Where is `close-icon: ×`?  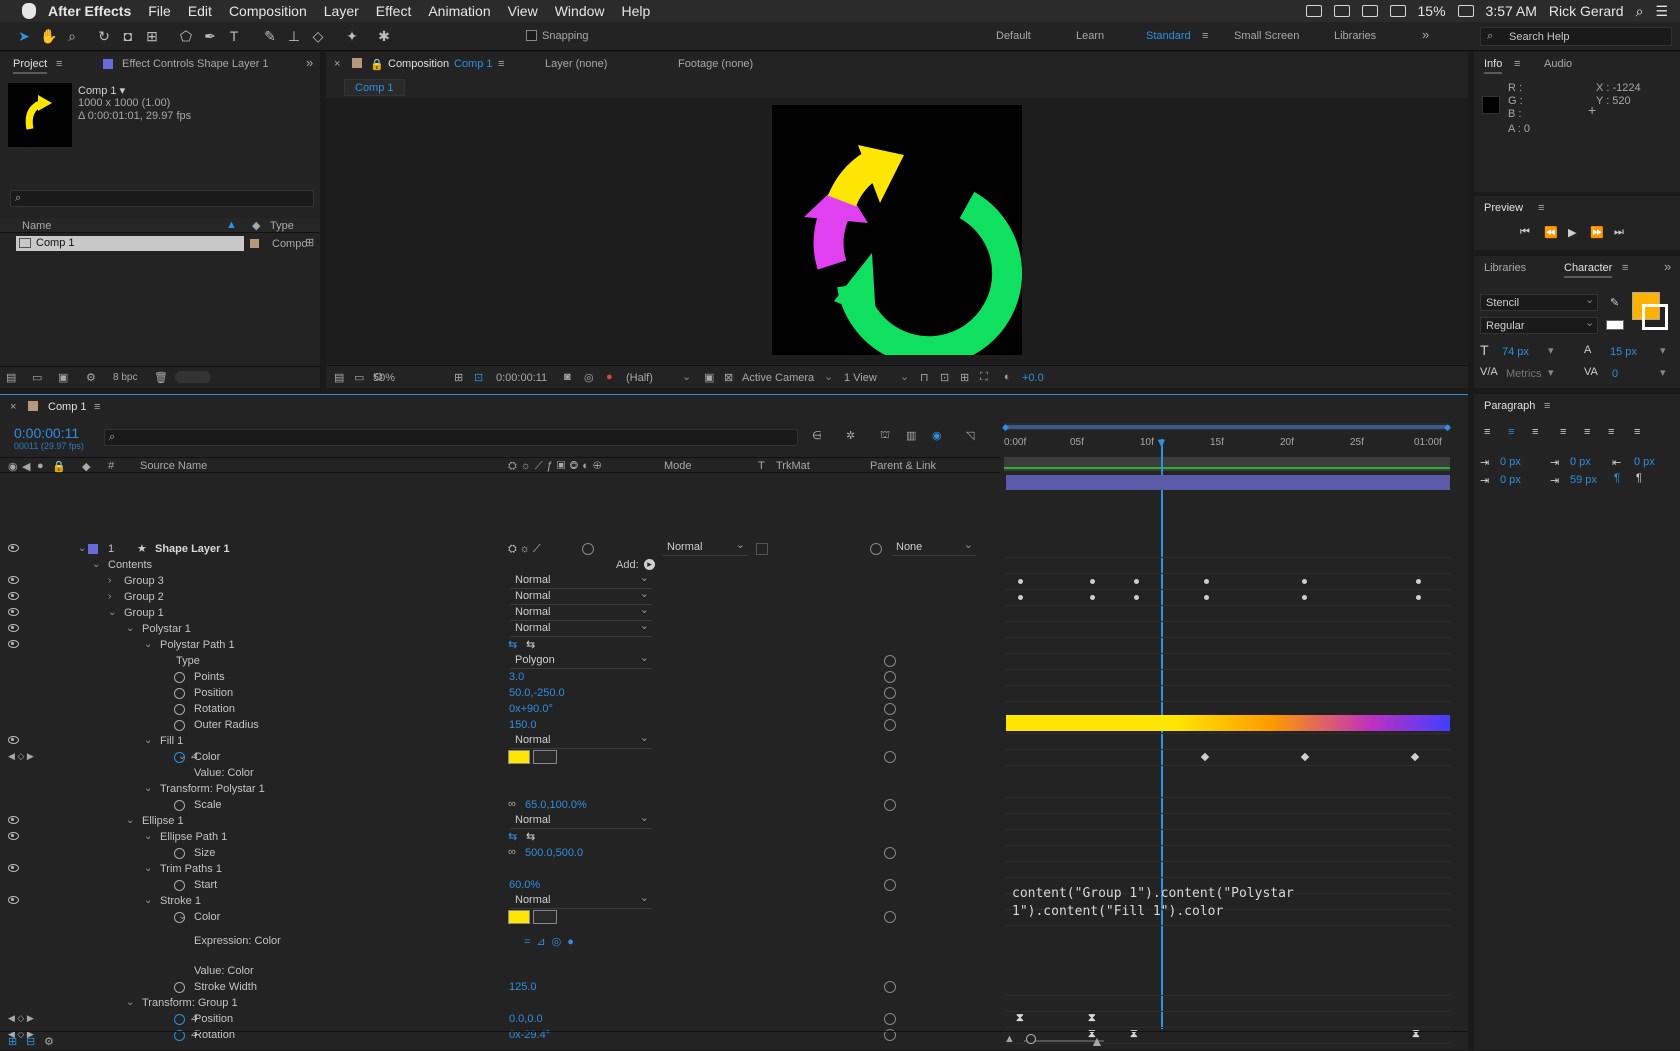
close-icon: × is located at coordinates (337, 64).